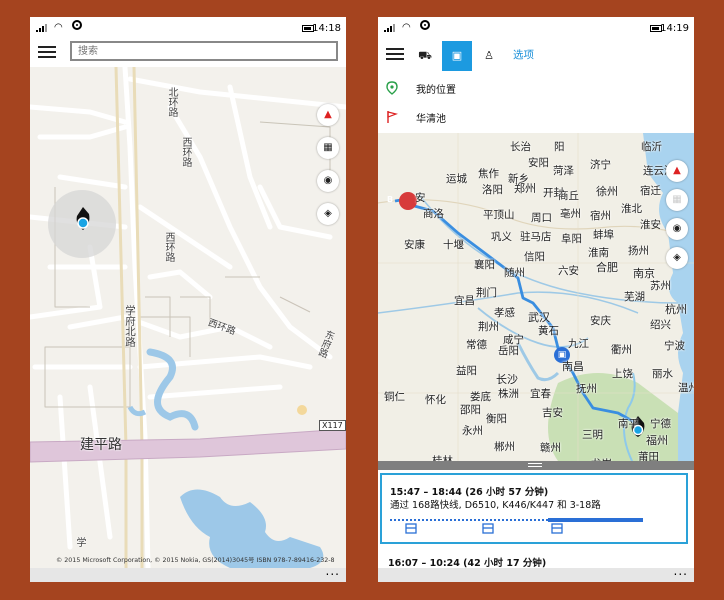  I want to click on map-city-label: 长沙, so click(507, 379).